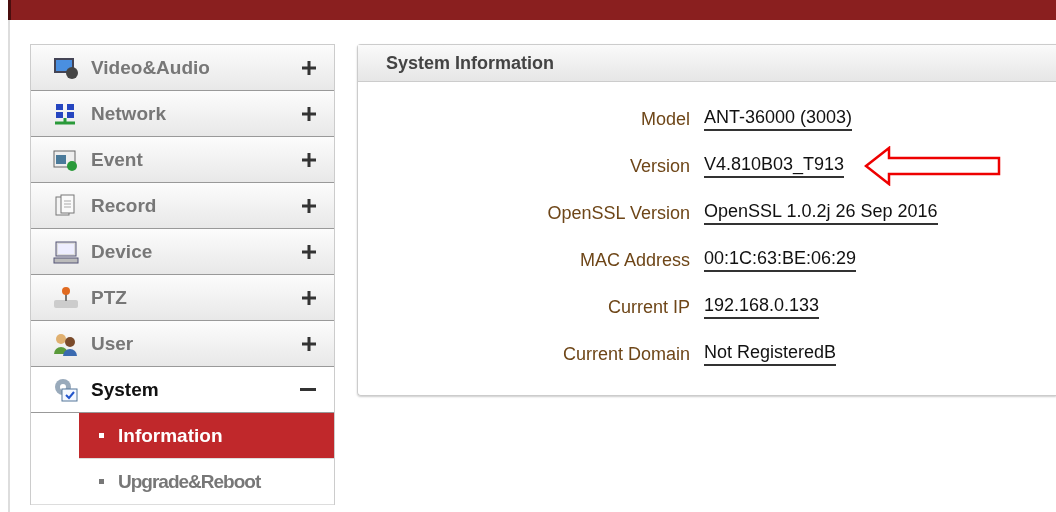 The height and width of the screenshot is (512, 1056). What do you see at coordinates (664, 119) in the screenshot?
I see `field-label: Model` at bounding box center [664, 119].